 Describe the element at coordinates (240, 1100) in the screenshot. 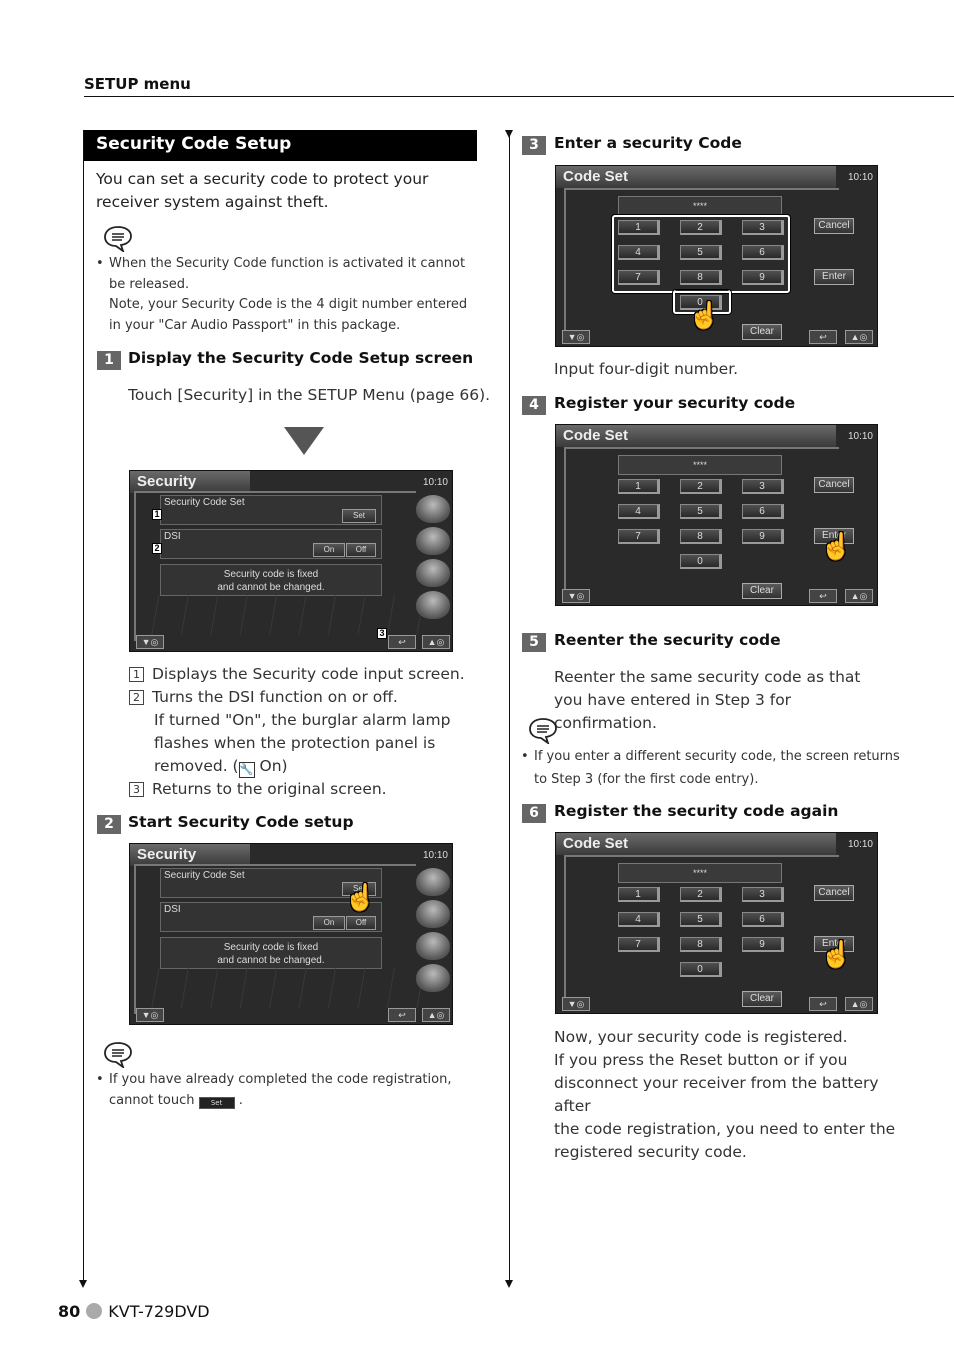

I see `note-2-line2-post: .` at that location.